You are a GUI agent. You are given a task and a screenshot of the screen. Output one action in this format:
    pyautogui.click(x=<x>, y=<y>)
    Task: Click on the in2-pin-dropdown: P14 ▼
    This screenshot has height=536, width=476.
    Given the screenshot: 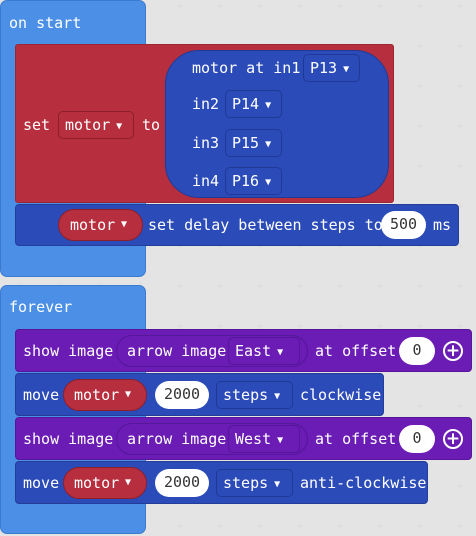 What is the action you would take?
    pyautogui.click(x=253, y=104)
    